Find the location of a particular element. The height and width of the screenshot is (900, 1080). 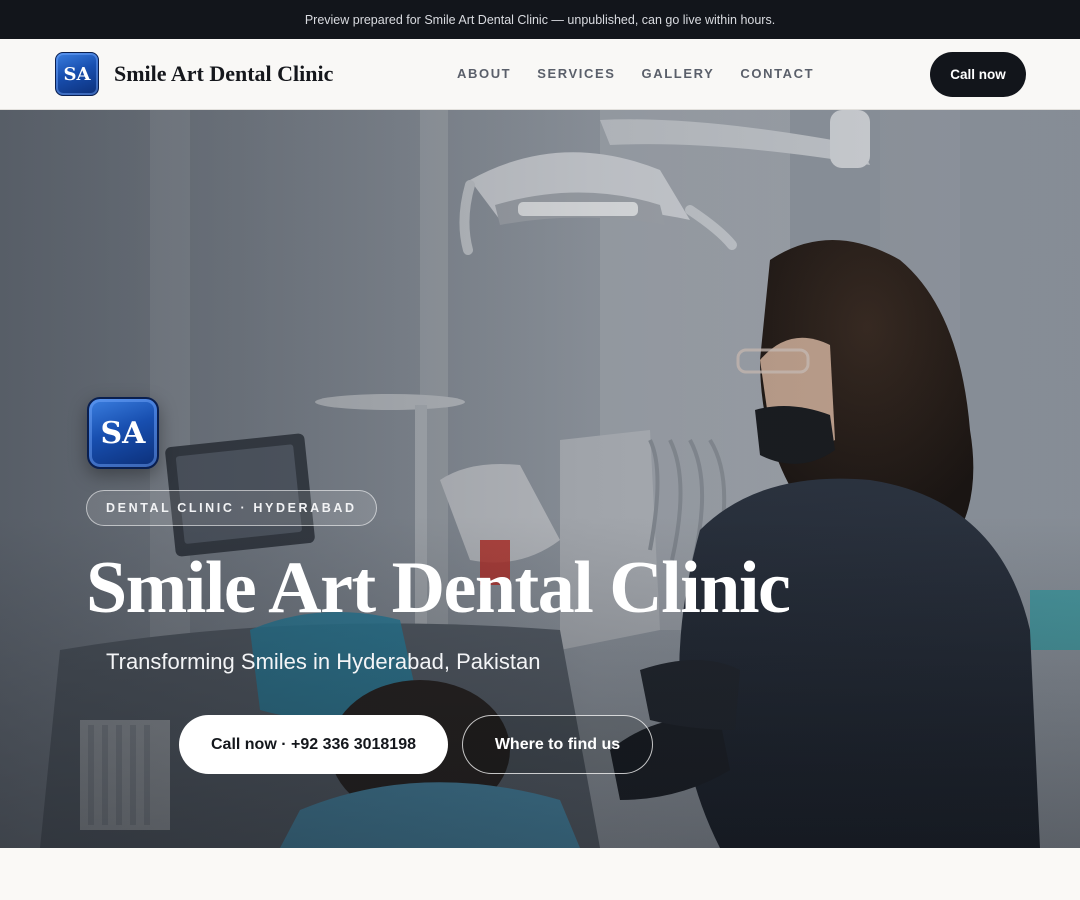

nav-contact: CONTACT is located at coordinates (777, 73).